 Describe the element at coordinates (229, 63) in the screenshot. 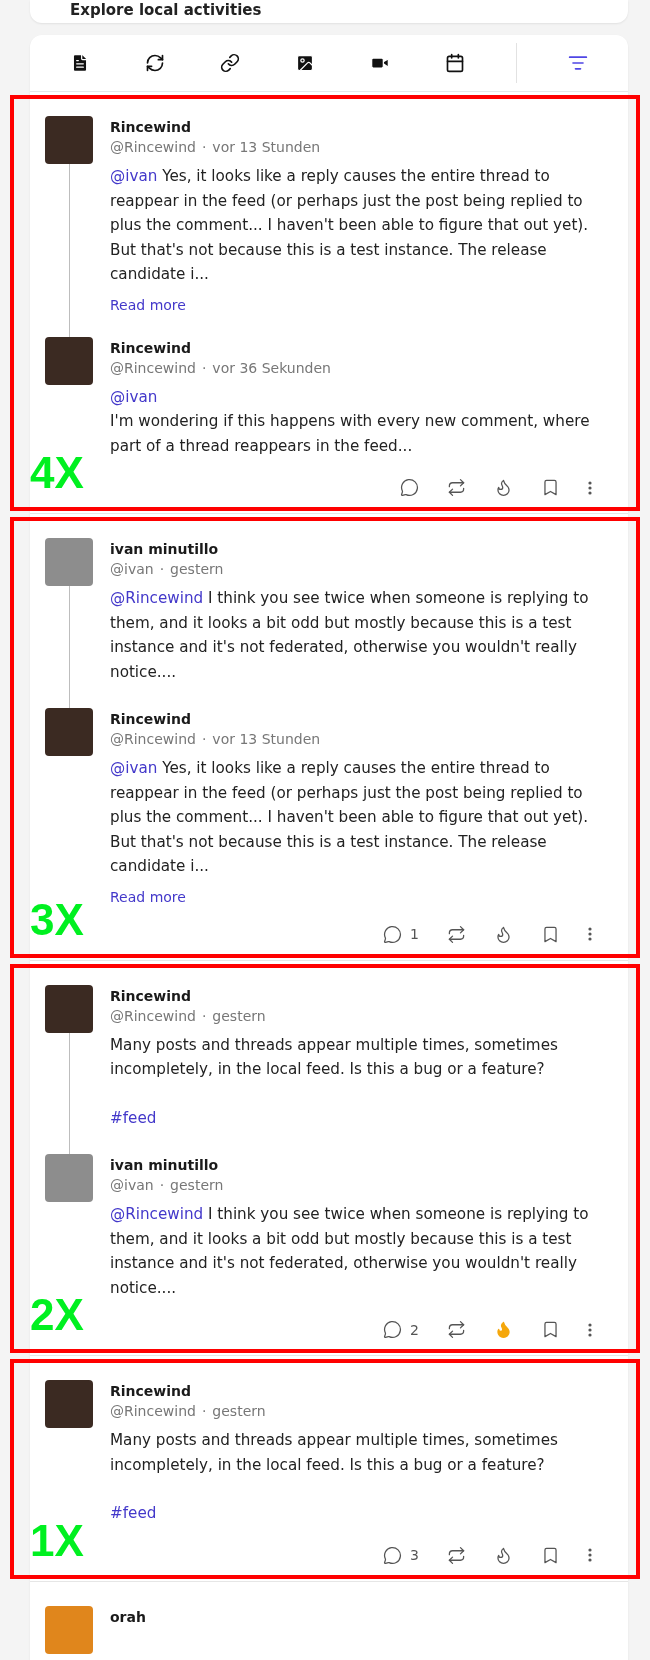

I see `link-icon` at that location.